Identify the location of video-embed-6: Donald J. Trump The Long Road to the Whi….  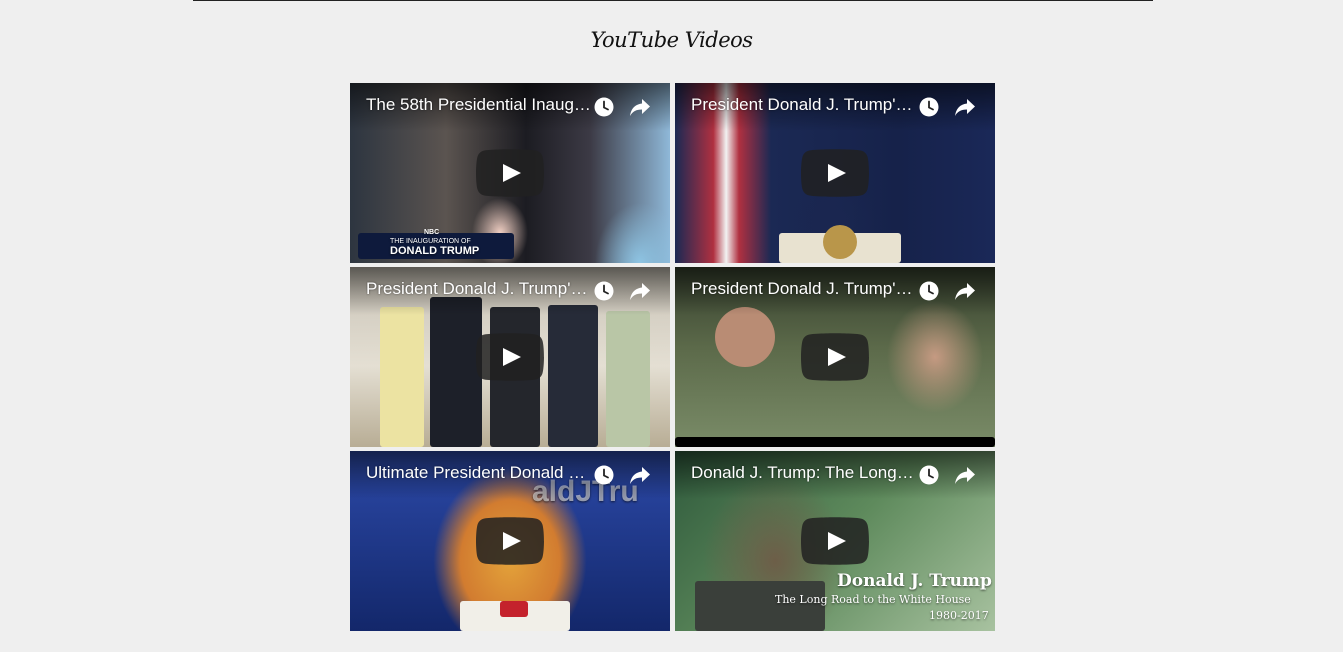
(835, 541).